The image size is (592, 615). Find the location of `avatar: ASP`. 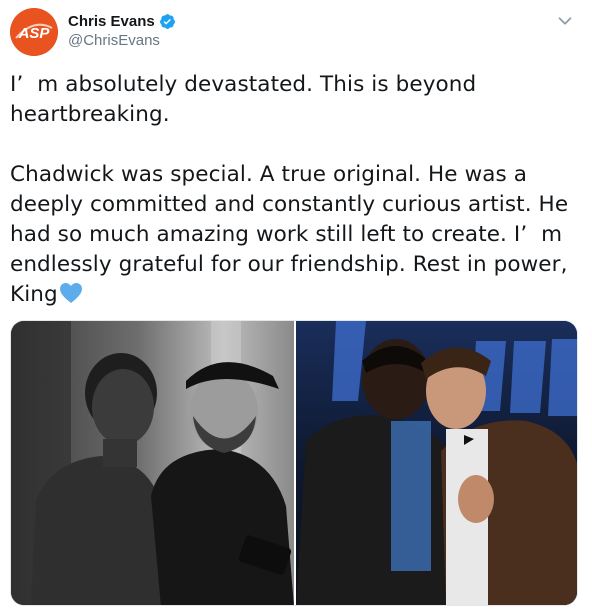

avatar: ASP is located at coordinates (34, 32).